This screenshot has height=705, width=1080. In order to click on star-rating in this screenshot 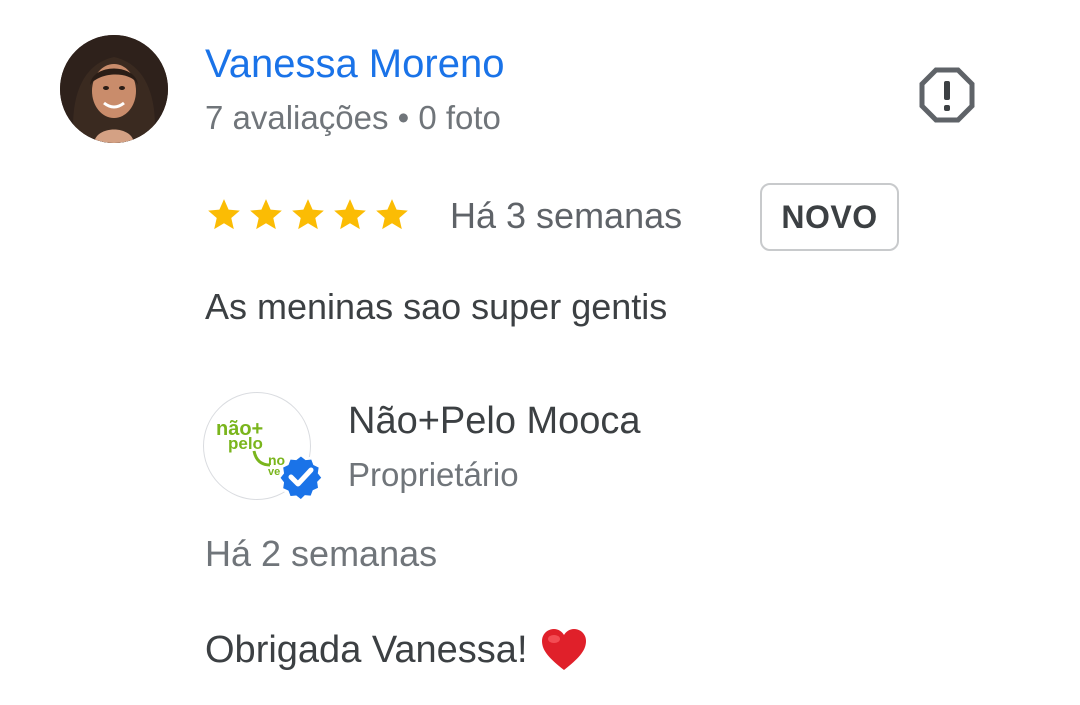, I will do `click(308, 216)`.